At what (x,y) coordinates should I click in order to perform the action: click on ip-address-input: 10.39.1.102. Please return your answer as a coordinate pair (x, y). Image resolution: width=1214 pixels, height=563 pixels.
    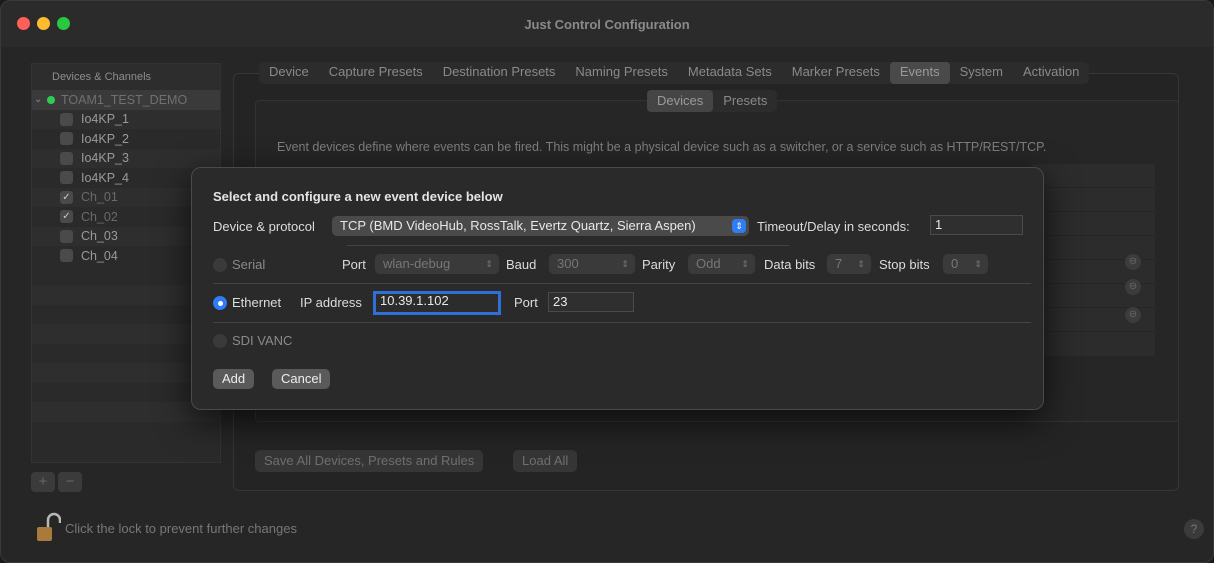
    Looking at the image, I should click on (437, 303).